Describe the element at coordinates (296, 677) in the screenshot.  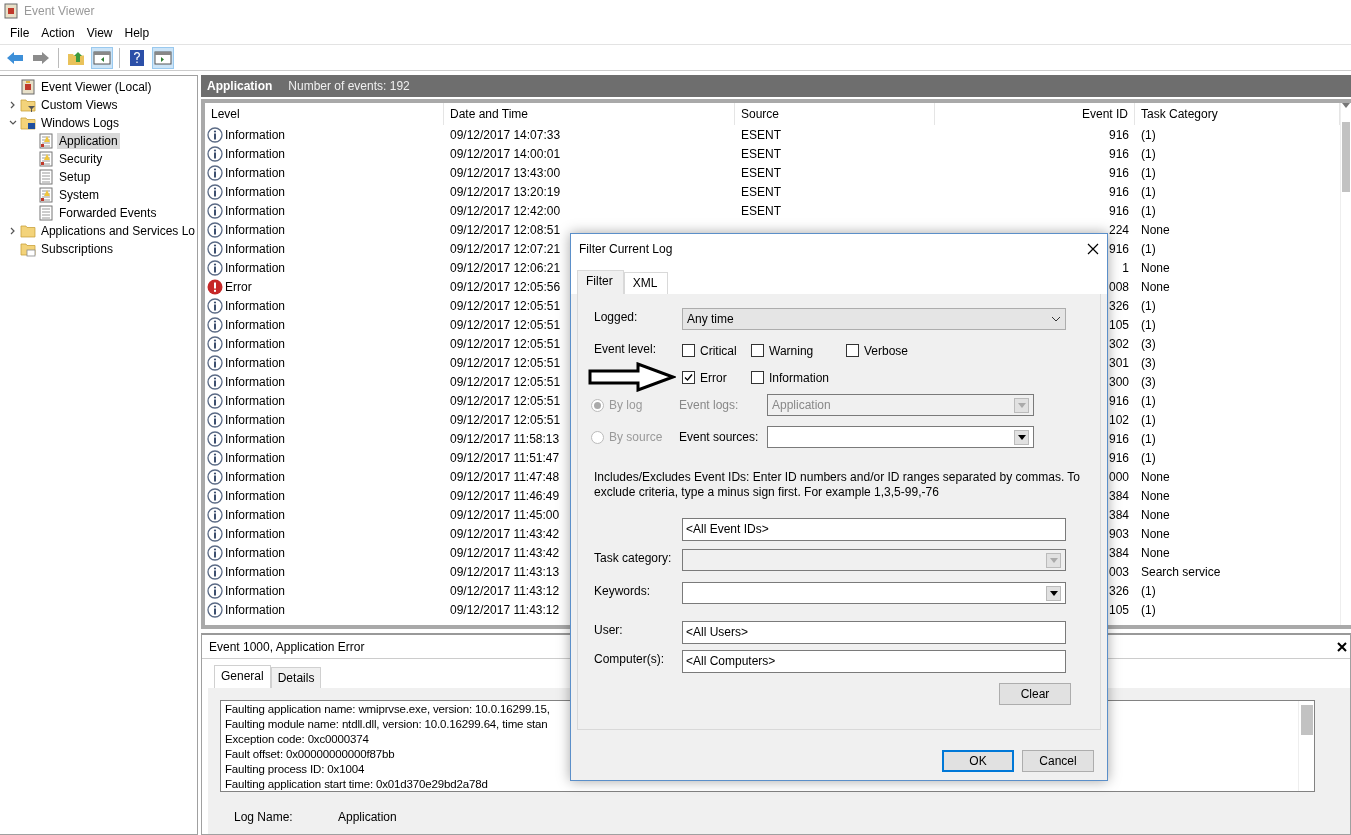
I see `tab: Details` at that location.